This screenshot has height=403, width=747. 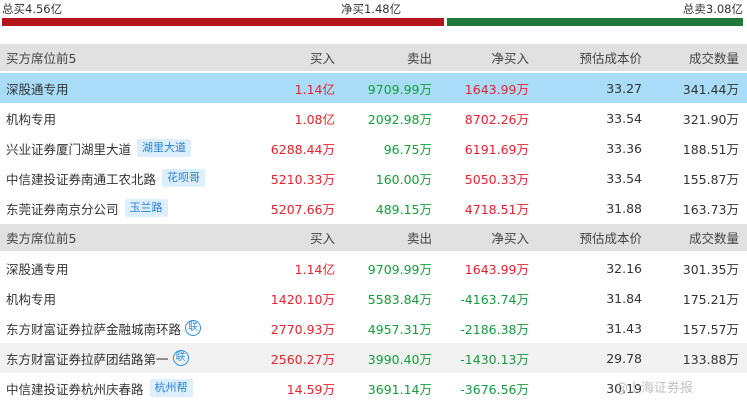 I want to click on buy-section-header: 买方席位前5 买入 卖出 净买入 预估成本价 成交数量, so click(x=373, y=57).